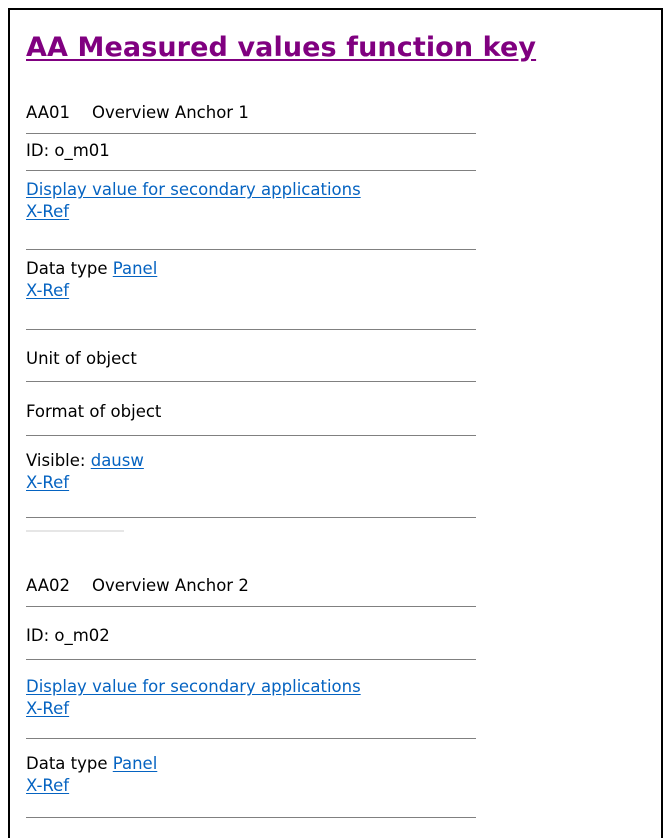 The height and width of the screenshot is (838, 667). What do you see at coordinates (48, 585) in the screenshot?
I see `entry-code: AA02` at bounding box center [48, 585].